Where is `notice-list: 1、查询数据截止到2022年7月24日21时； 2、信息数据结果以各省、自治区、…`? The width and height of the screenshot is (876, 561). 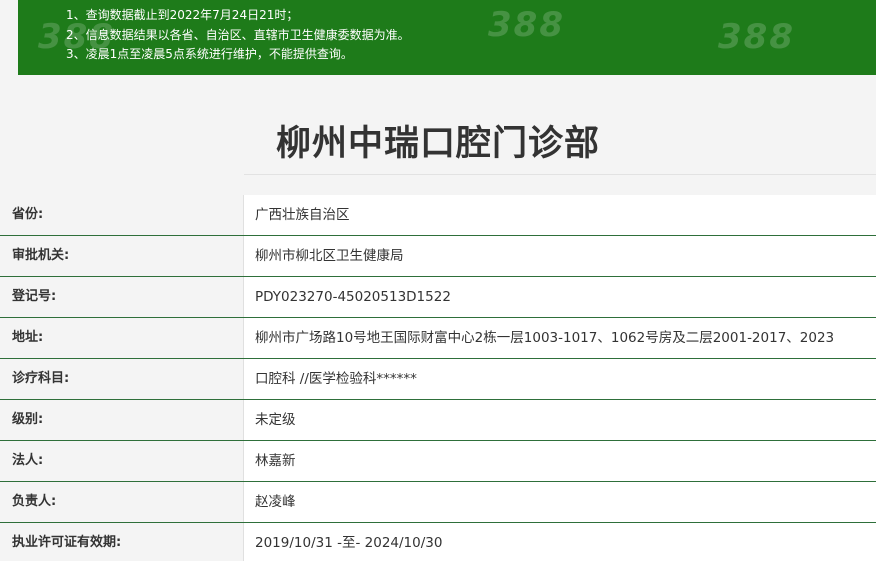
notice-list: 1、查询数据截止到2022年7月24日21时； 2、信息数据结果以各省、自治区、… is located at coordinates (471, 35).